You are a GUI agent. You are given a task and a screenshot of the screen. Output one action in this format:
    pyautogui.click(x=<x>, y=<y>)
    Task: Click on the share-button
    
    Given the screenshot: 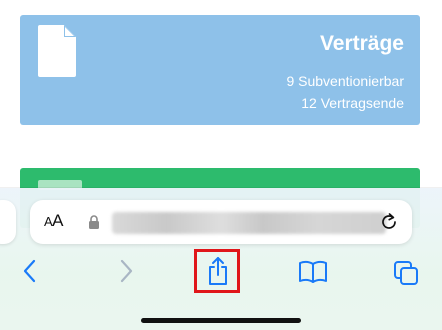 What is the action you would take?
    pyautogui.click(x=218, y=271)
    